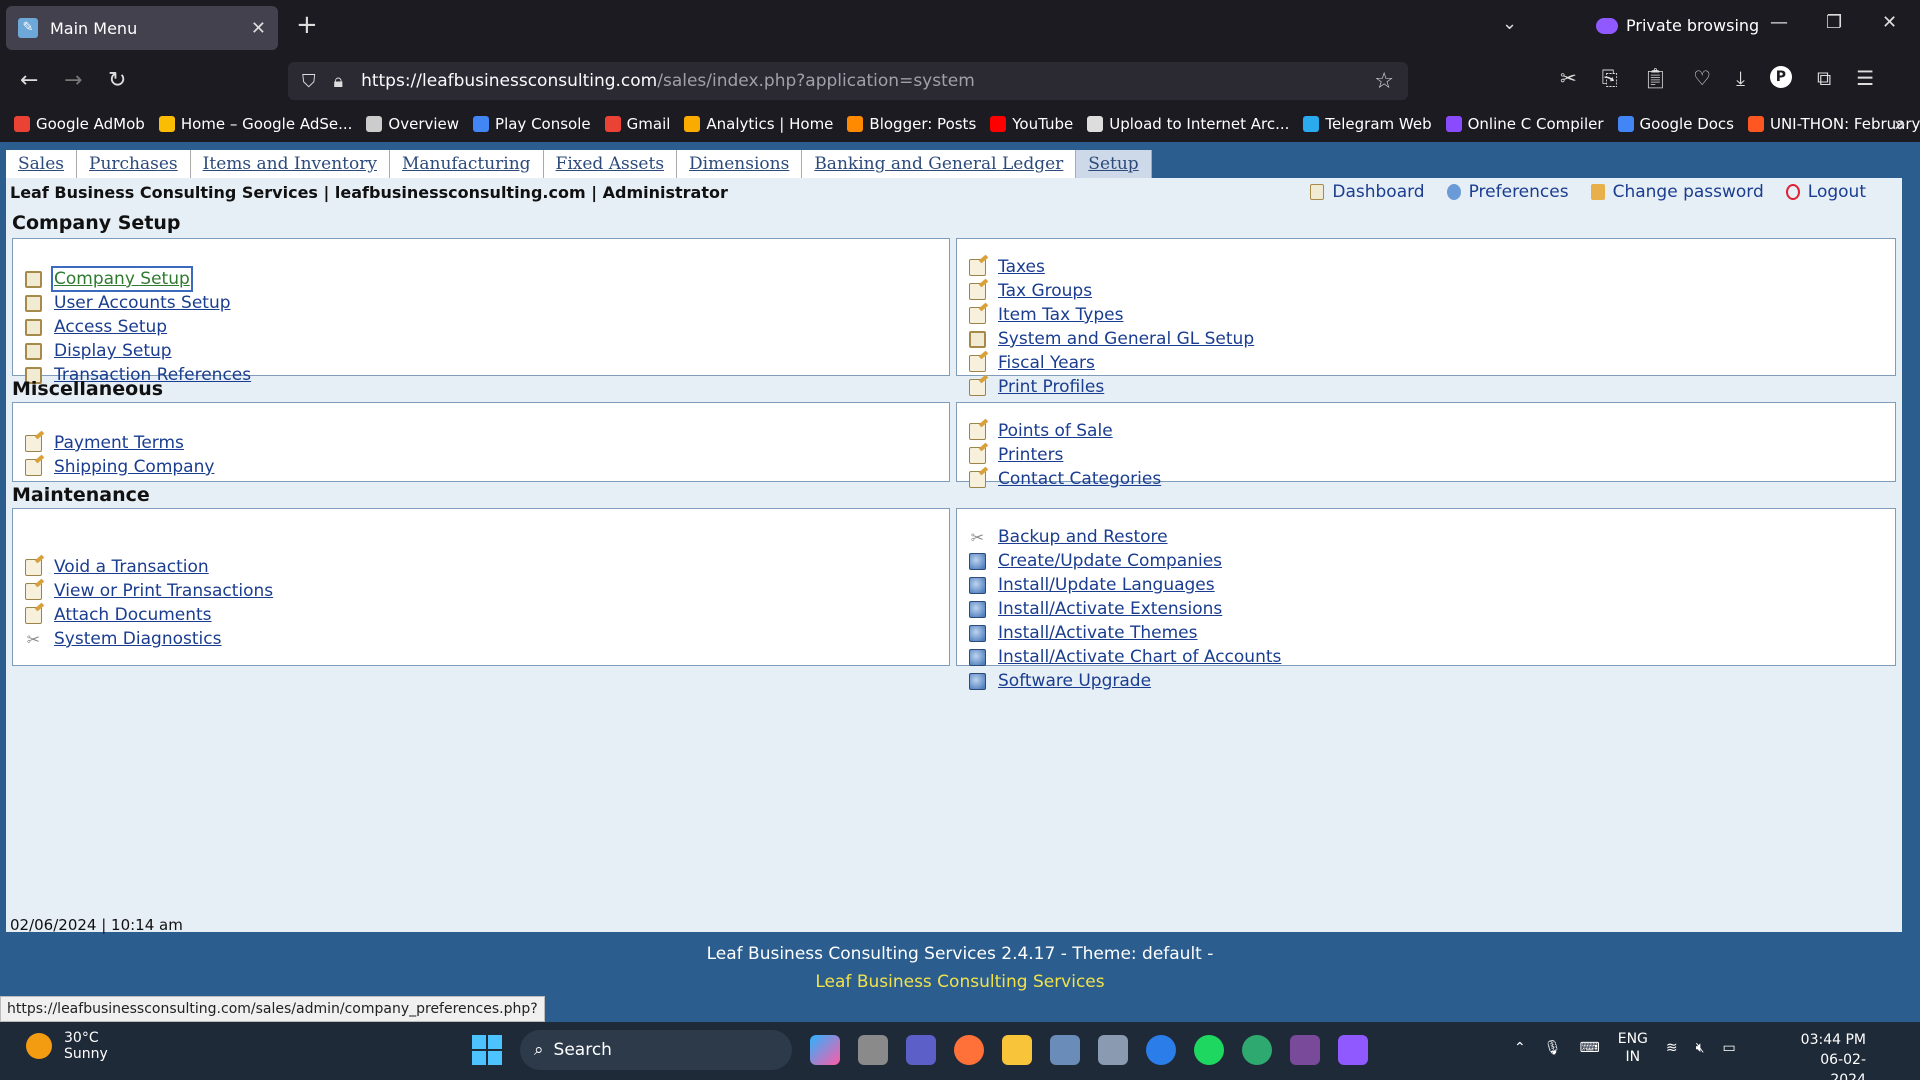  What do you see at coordinates (1740, 78) in the screenshot?
I see `download-icon: ⤓` at bounding box center [1740, 78].